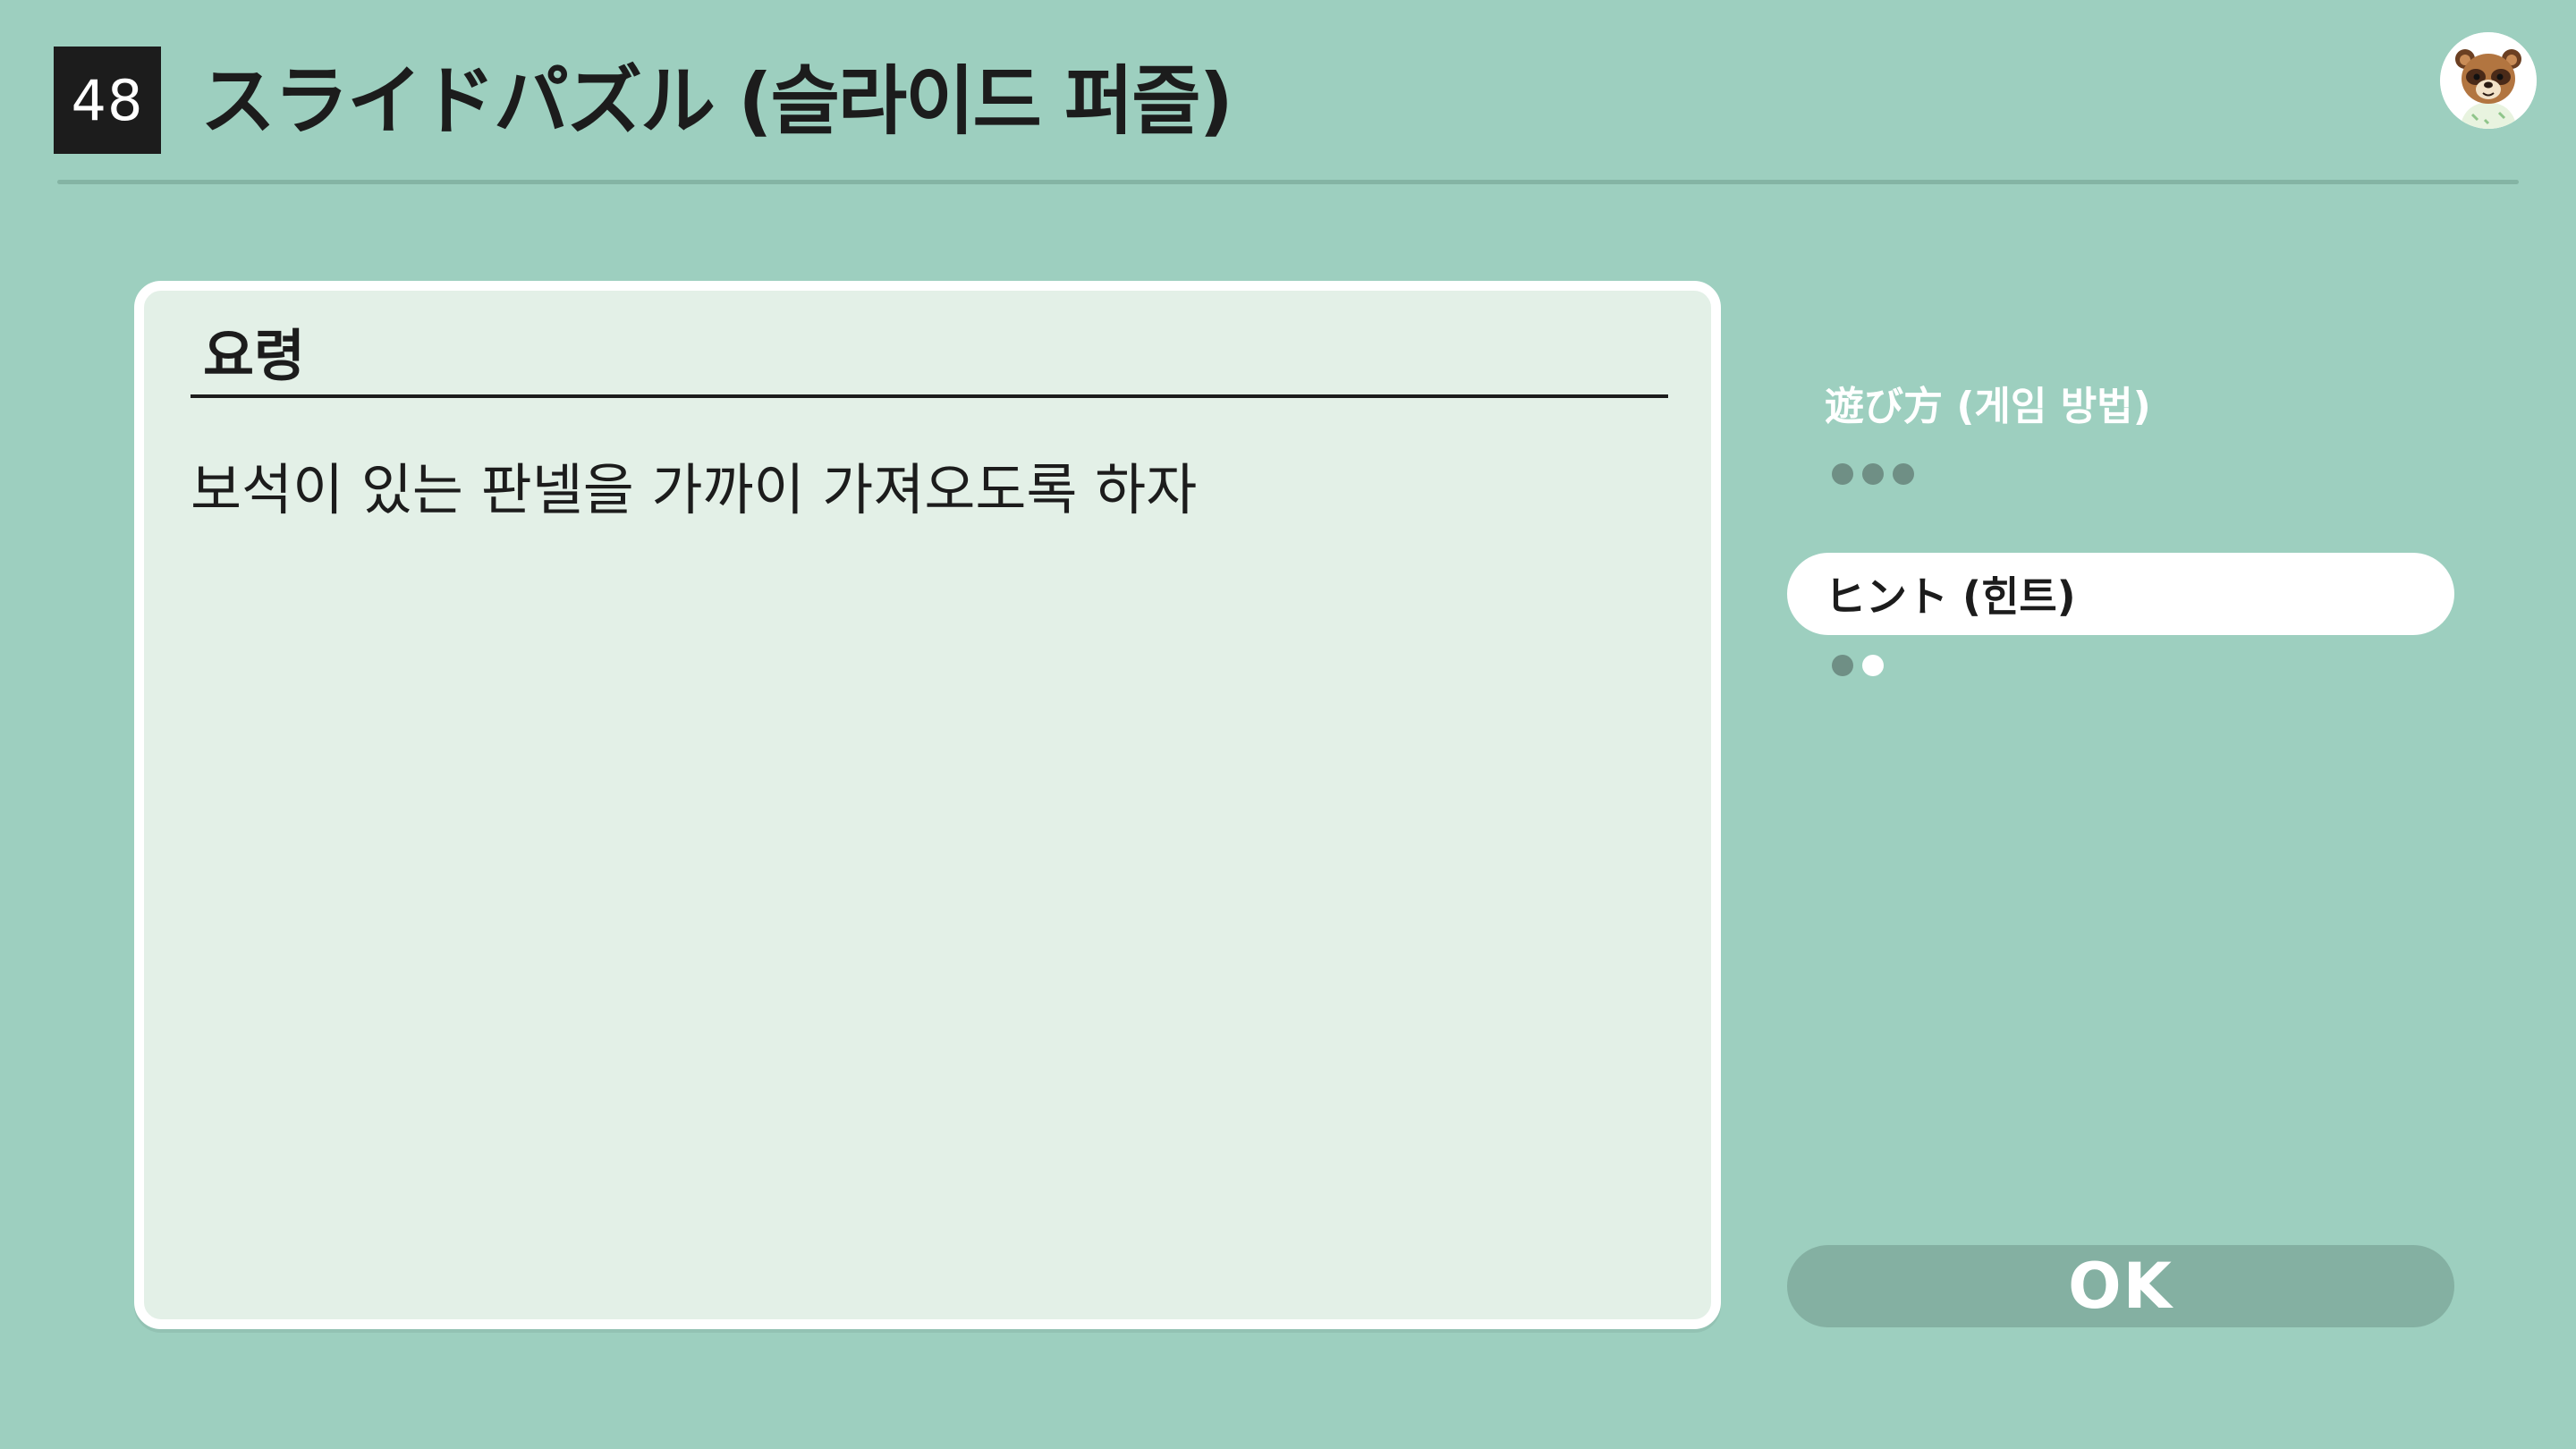  What do you see at coordinates (2120, 594) in the screenshot?
I see `menu-item-hint: ヒント (힌트)` at bounding box center [2120, 594].